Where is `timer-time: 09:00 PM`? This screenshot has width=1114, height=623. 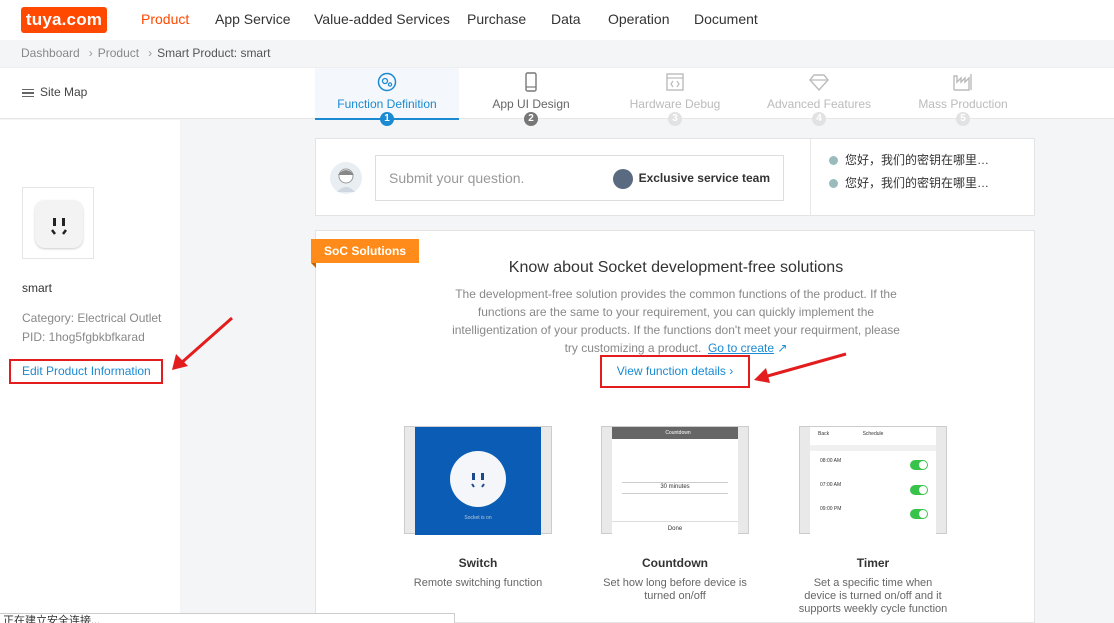
timer-time: 09:00 PM is located at coordinates (831, 509).